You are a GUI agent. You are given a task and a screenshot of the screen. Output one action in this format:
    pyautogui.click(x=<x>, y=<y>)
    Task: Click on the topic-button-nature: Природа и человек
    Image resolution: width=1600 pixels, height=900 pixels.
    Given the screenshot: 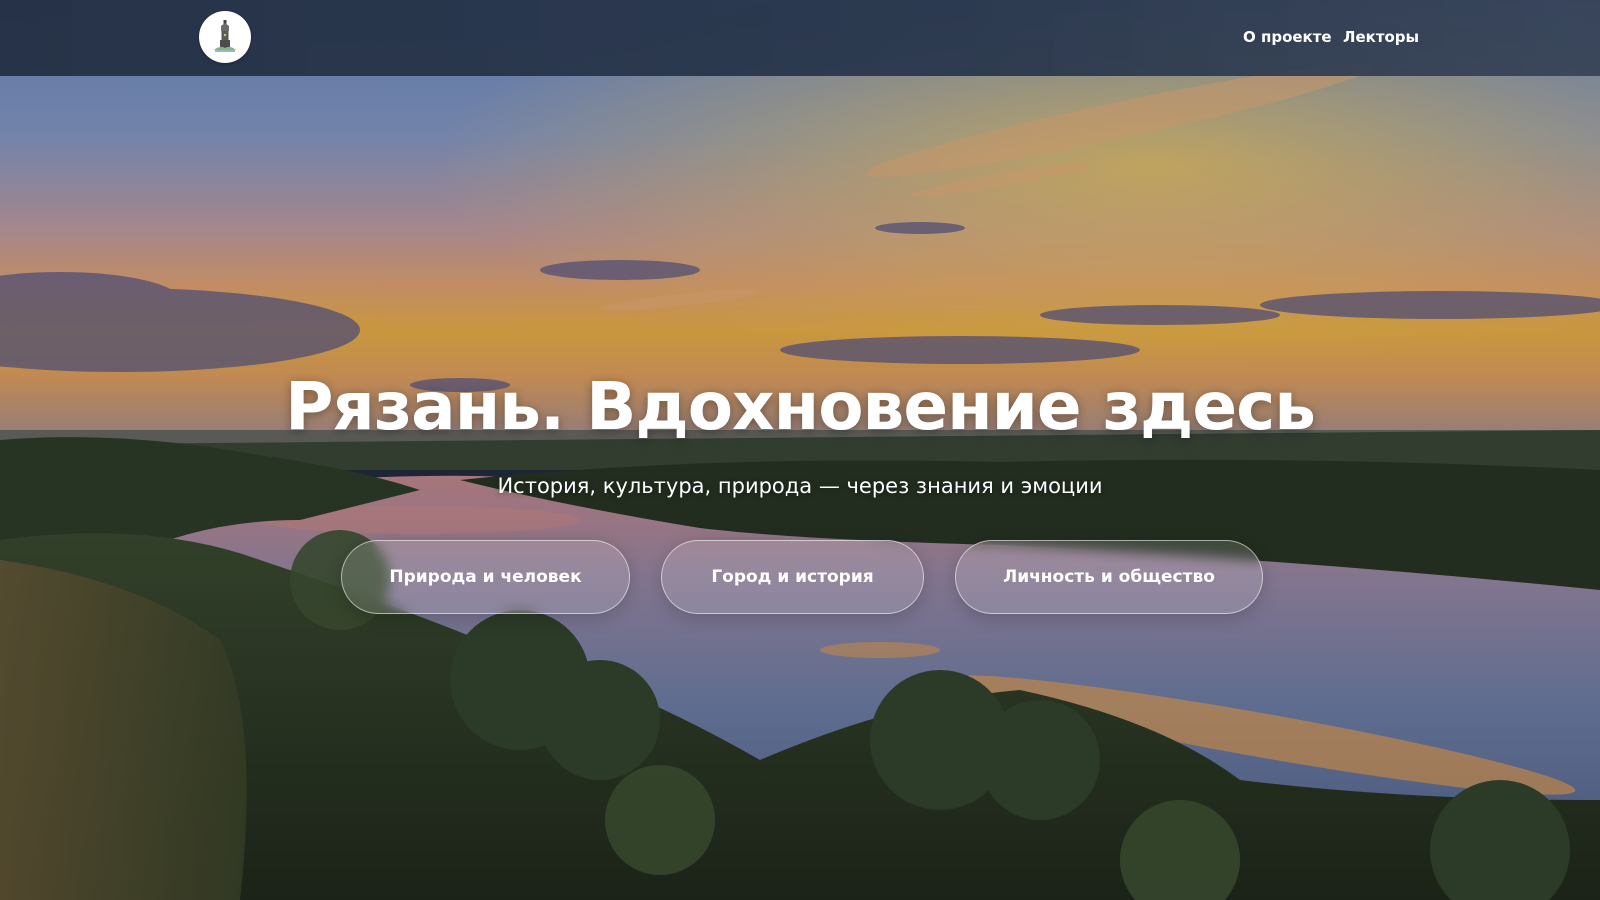 What is the action you would take?
    pyautogui.click(x=485, y=577)
    